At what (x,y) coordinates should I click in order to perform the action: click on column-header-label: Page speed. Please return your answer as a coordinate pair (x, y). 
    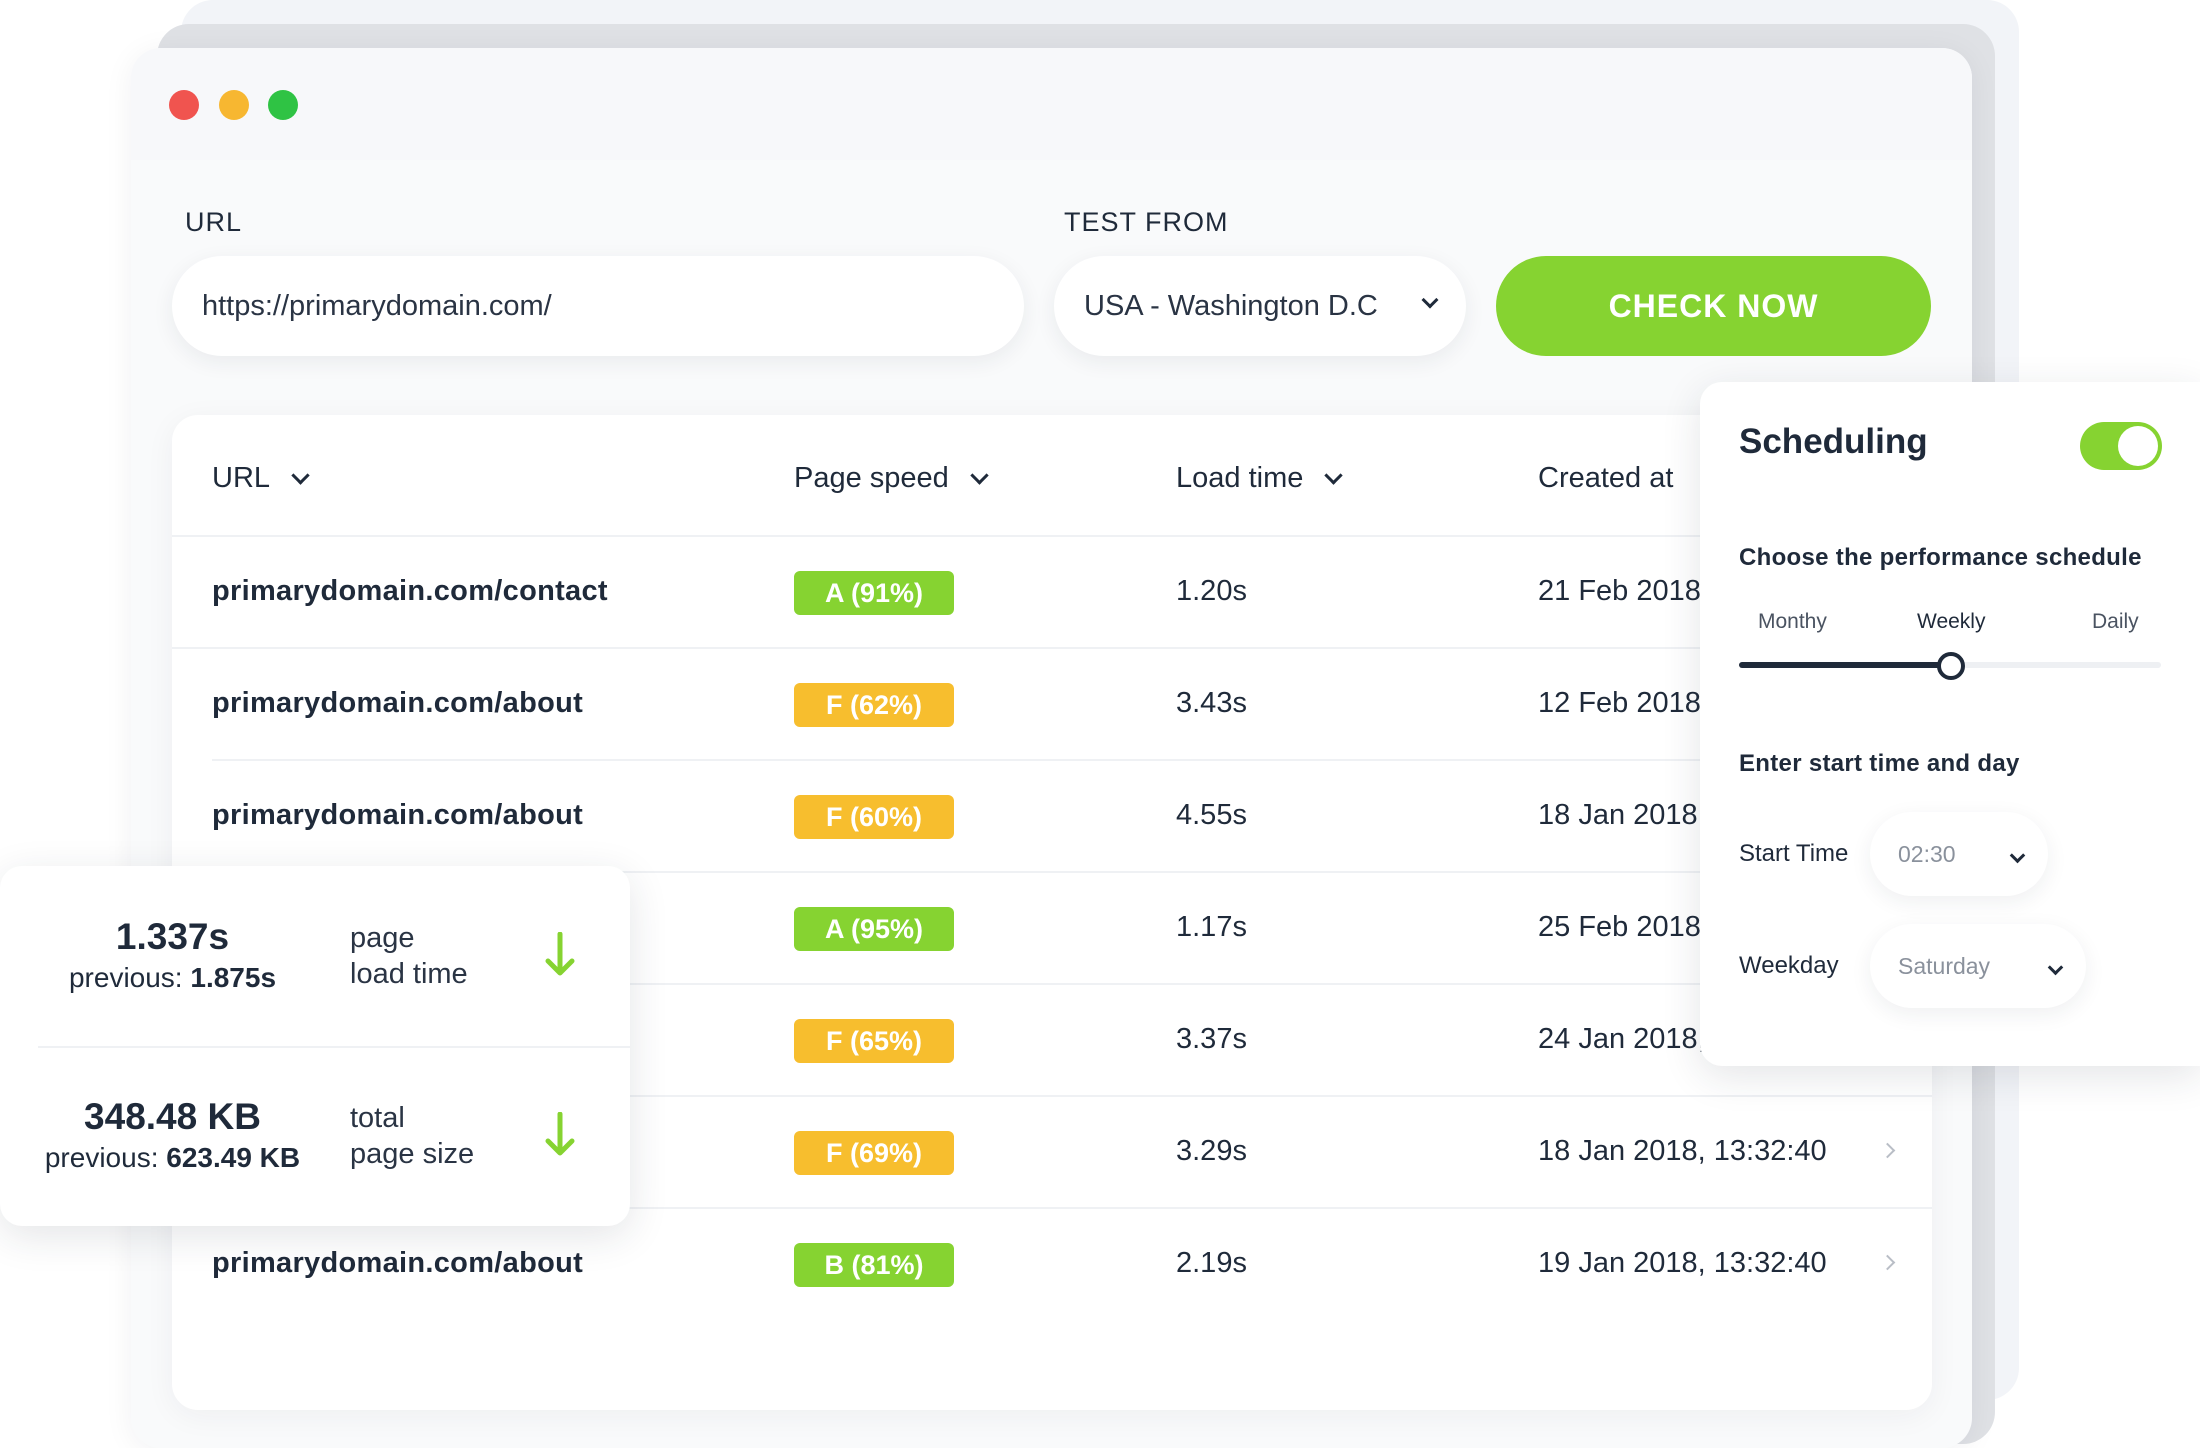
    Looking at the image, I should click on (871, 478).